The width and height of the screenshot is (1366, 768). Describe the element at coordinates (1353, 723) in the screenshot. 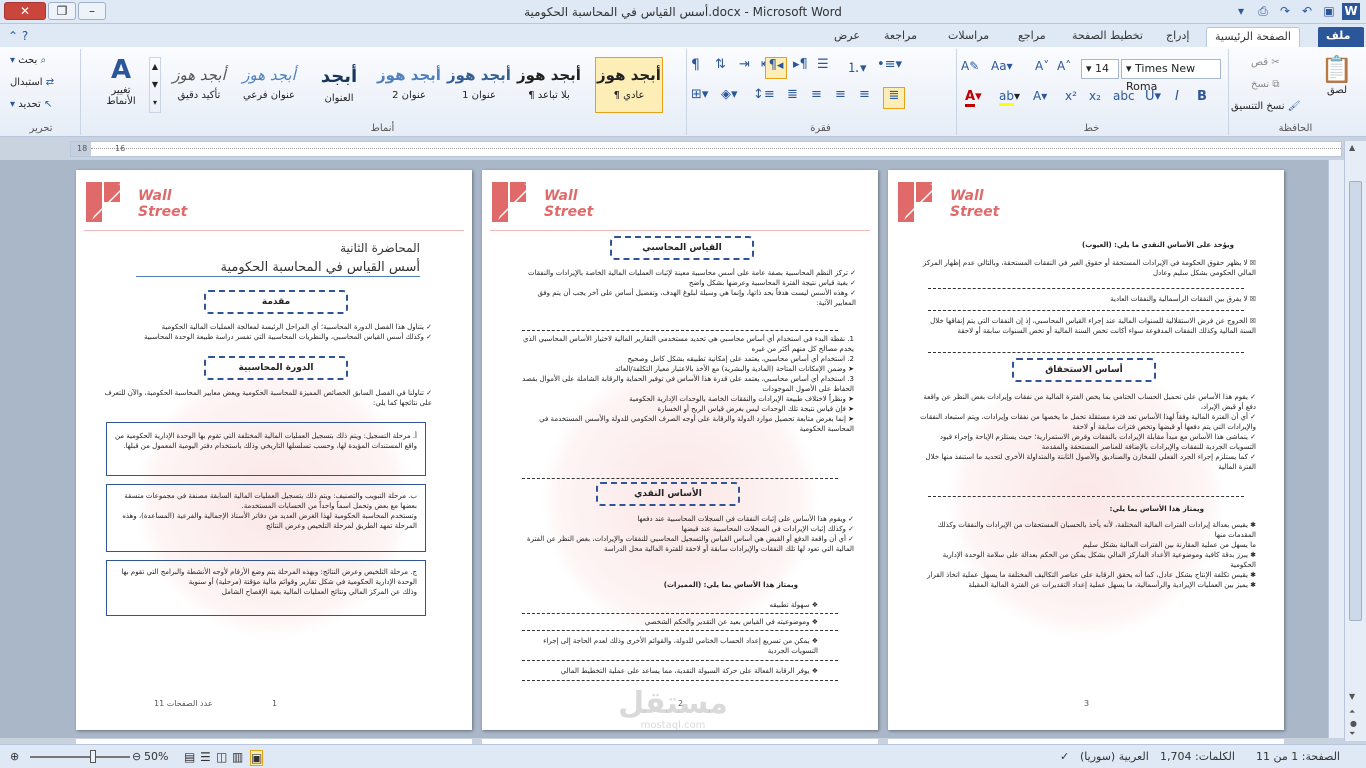

I see `browse-object-icon: ●` at that location.